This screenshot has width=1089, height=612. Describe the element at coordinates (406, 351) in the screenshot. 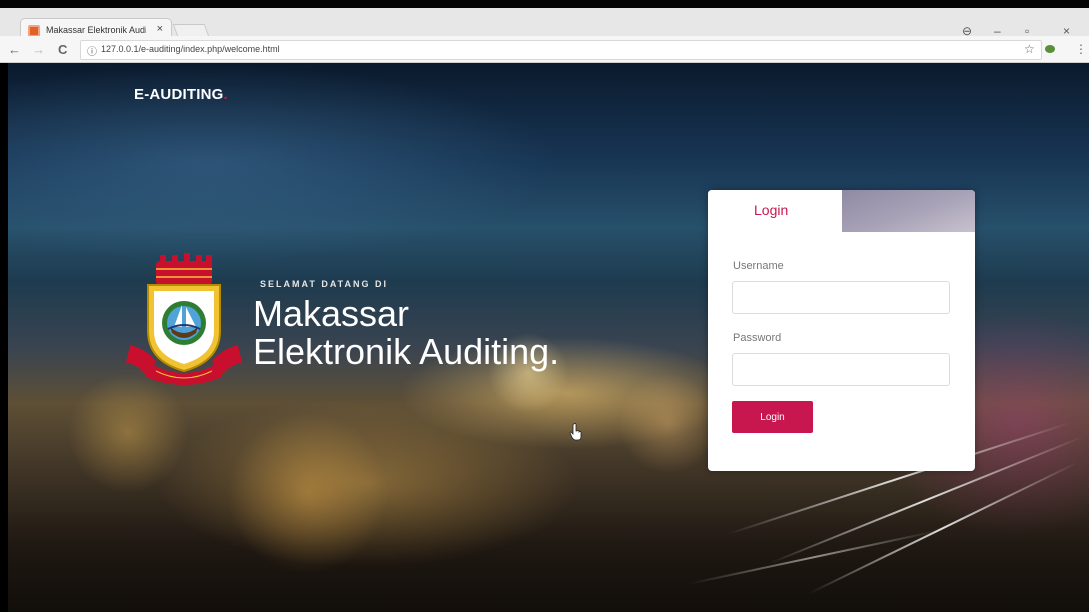

I see `hero-title-line2: Elektronik Auditing.` at that location.